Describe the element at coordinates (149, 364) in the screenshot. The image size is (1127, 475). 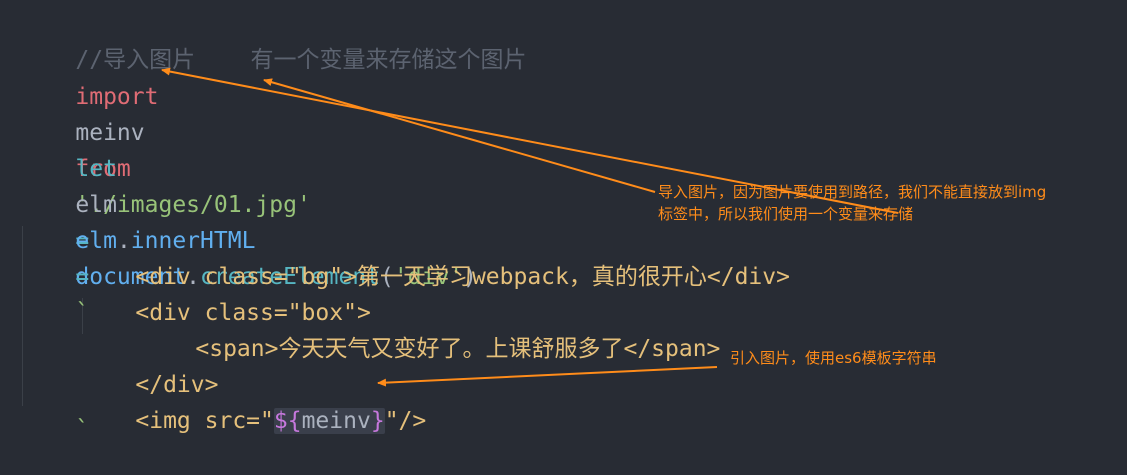
I see `code-line-div-close: </div>` at that location.